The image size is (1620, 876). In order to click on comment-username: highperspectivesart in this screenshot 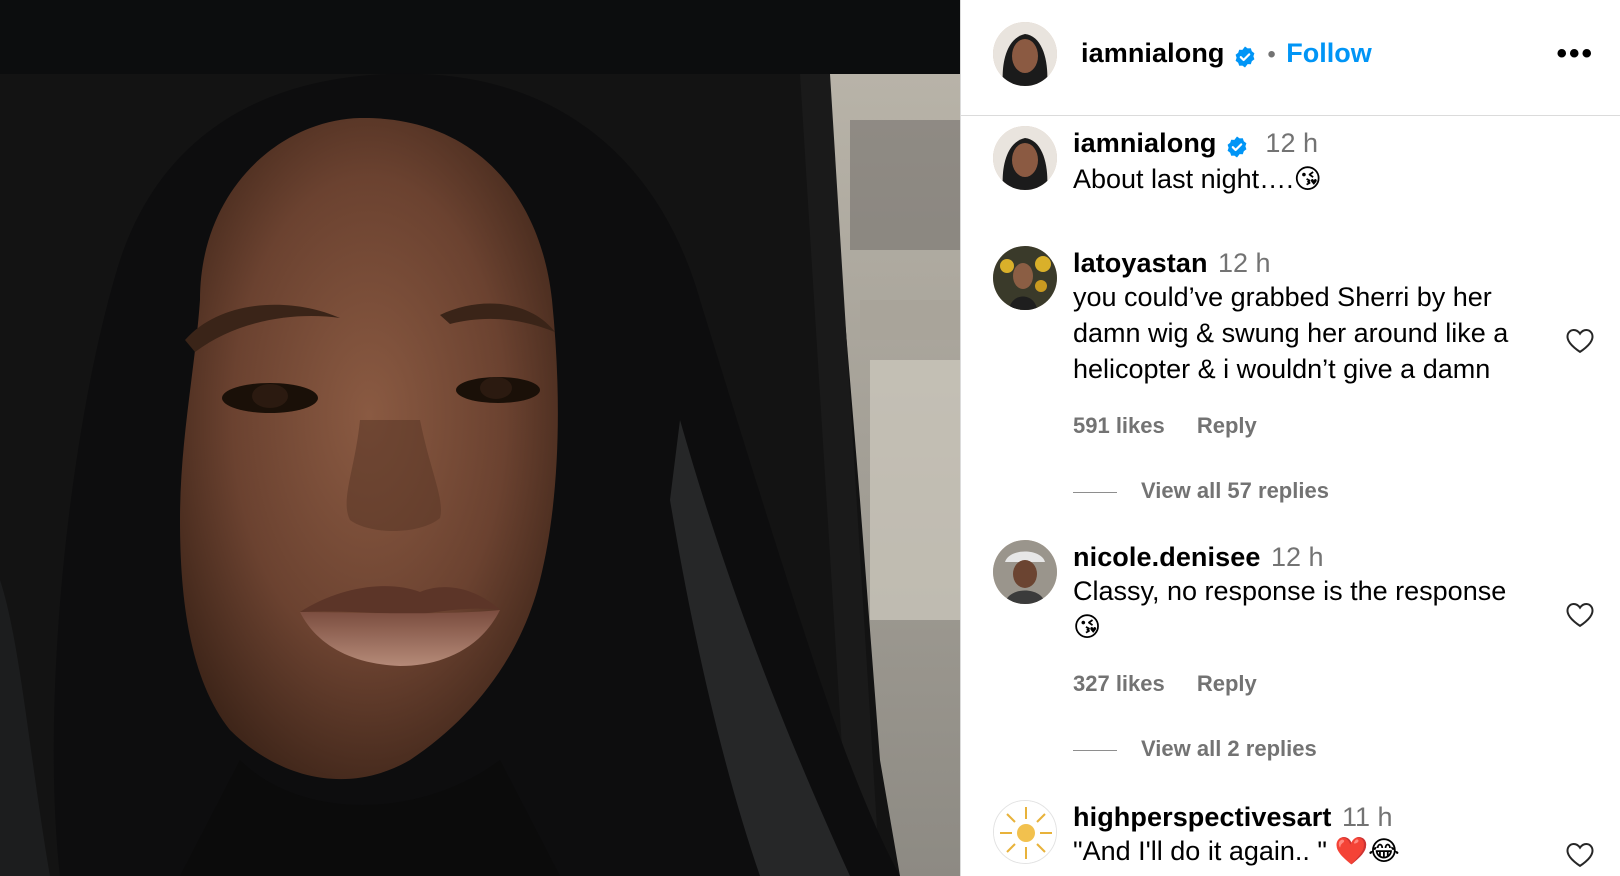, I will do `click(1202, 817)`.